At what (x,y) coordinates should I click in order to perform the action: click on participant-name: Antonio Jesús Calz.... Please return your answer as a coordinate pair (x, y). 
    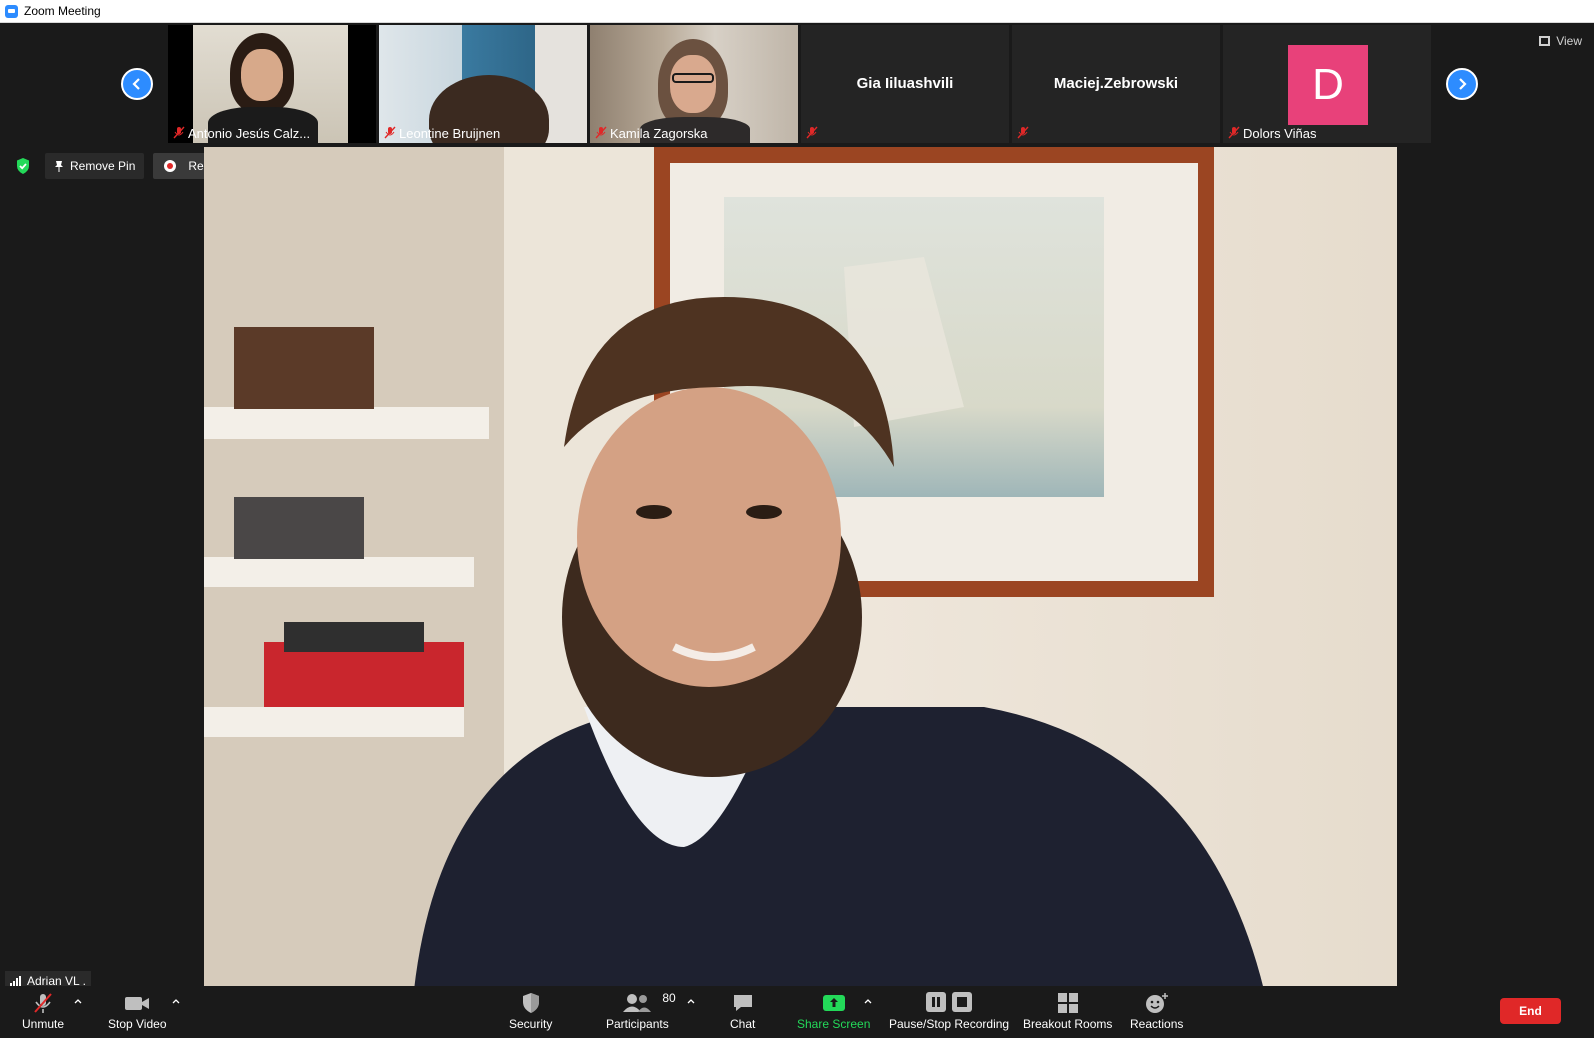
    Looking at the image, I should click on (249, 133).